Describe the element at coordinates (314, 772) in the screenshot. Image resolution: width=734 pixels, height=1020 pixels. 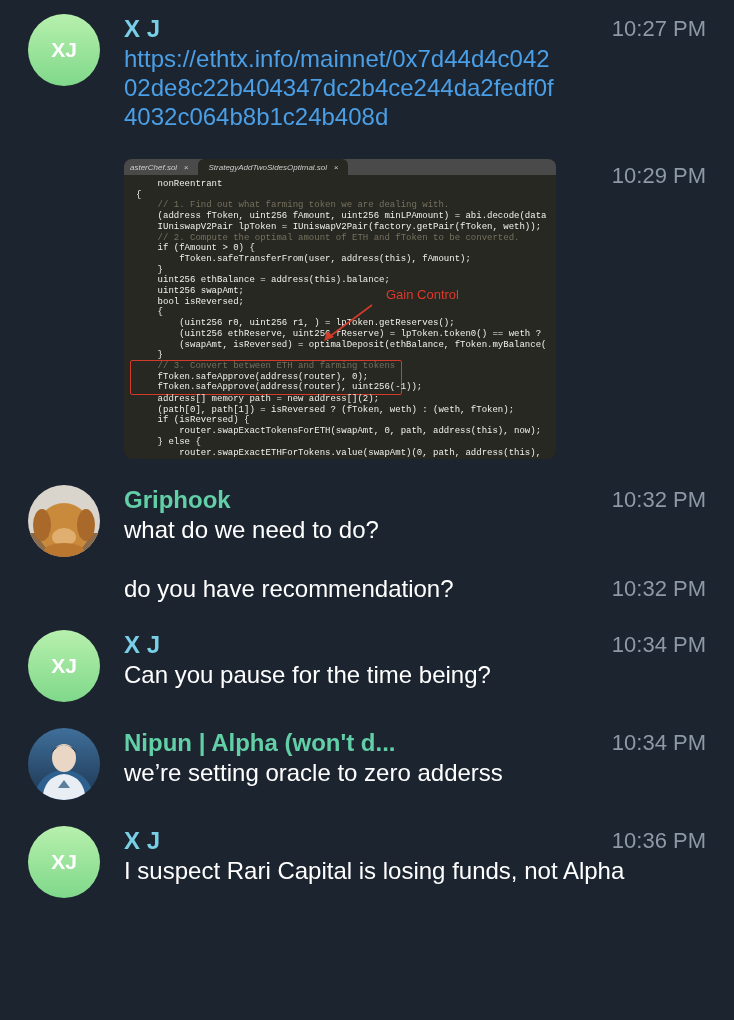
I see `message-text: we’re setting oracle to zero adderss` at that location.